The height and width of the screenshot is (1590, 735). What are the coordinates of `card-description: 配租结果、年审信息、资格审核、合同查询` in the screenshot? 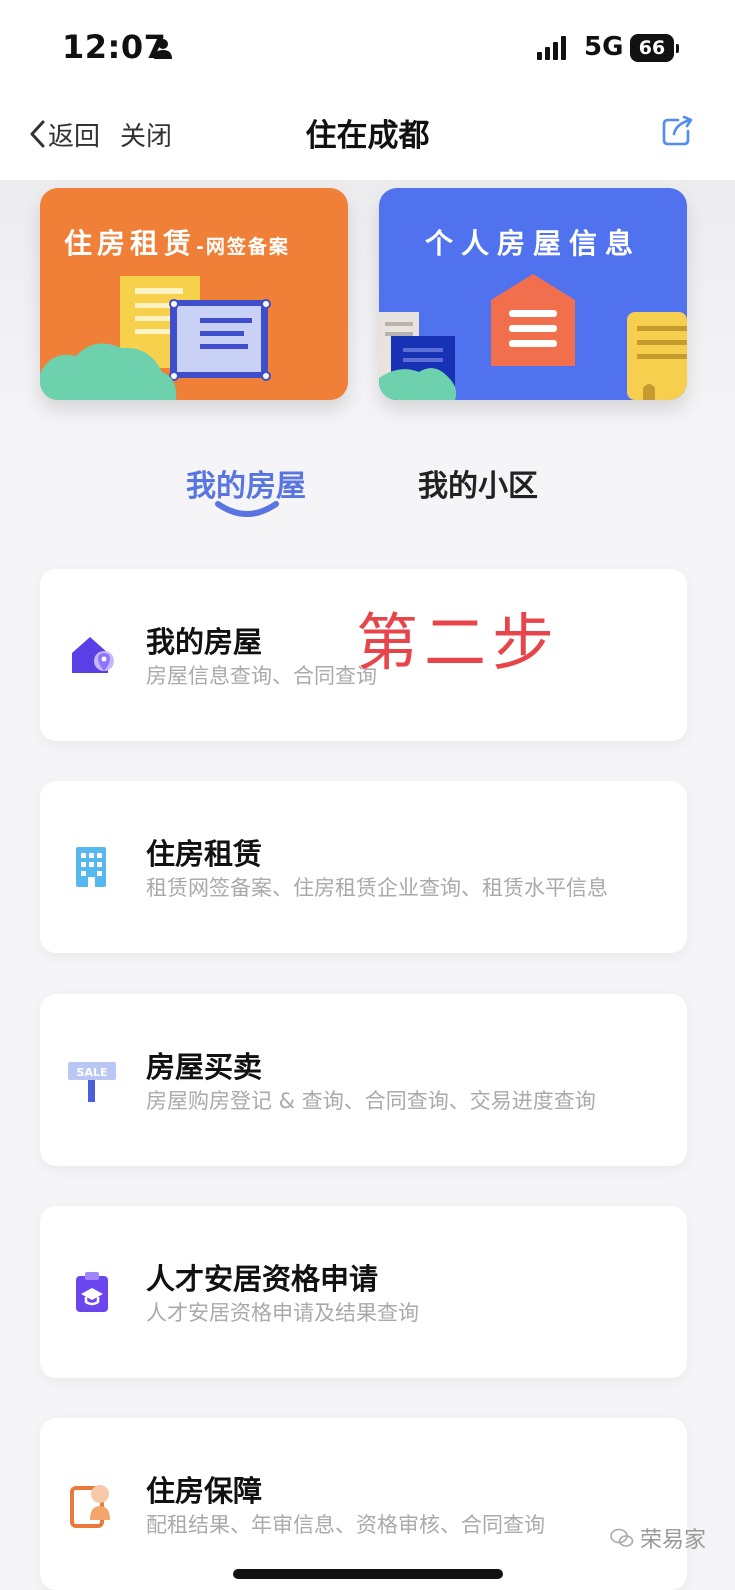 It's located at (345, 1525).